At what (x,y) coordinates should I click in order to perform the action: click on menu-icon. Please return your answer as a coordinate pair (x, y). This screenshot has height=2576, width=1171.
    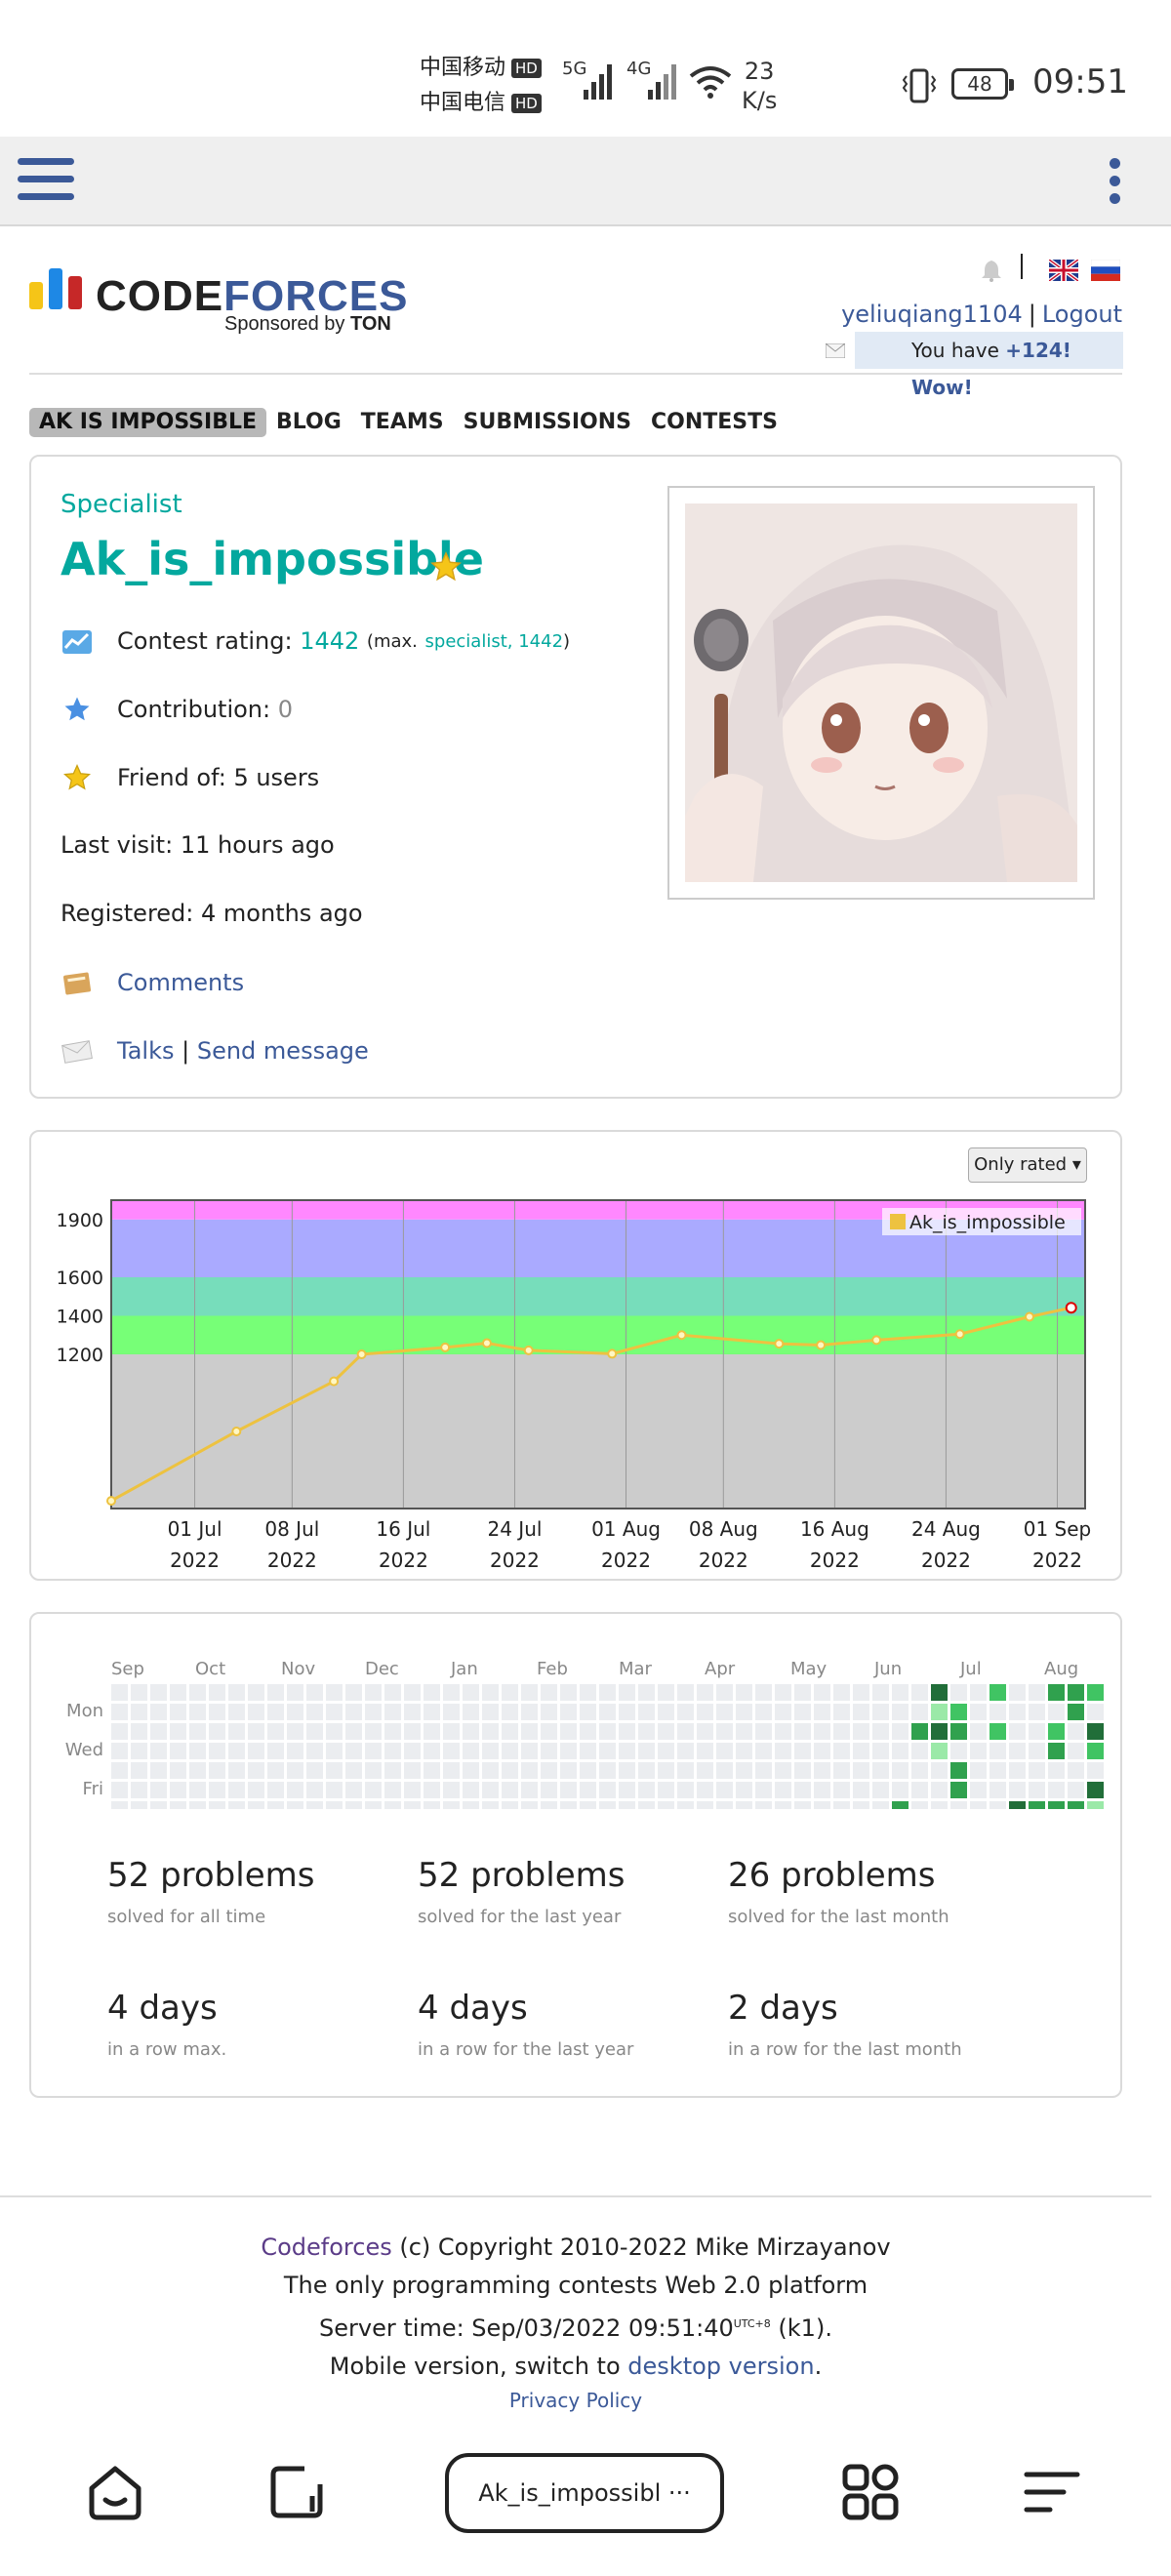
    Looking at the image, I should click on (46, 182).